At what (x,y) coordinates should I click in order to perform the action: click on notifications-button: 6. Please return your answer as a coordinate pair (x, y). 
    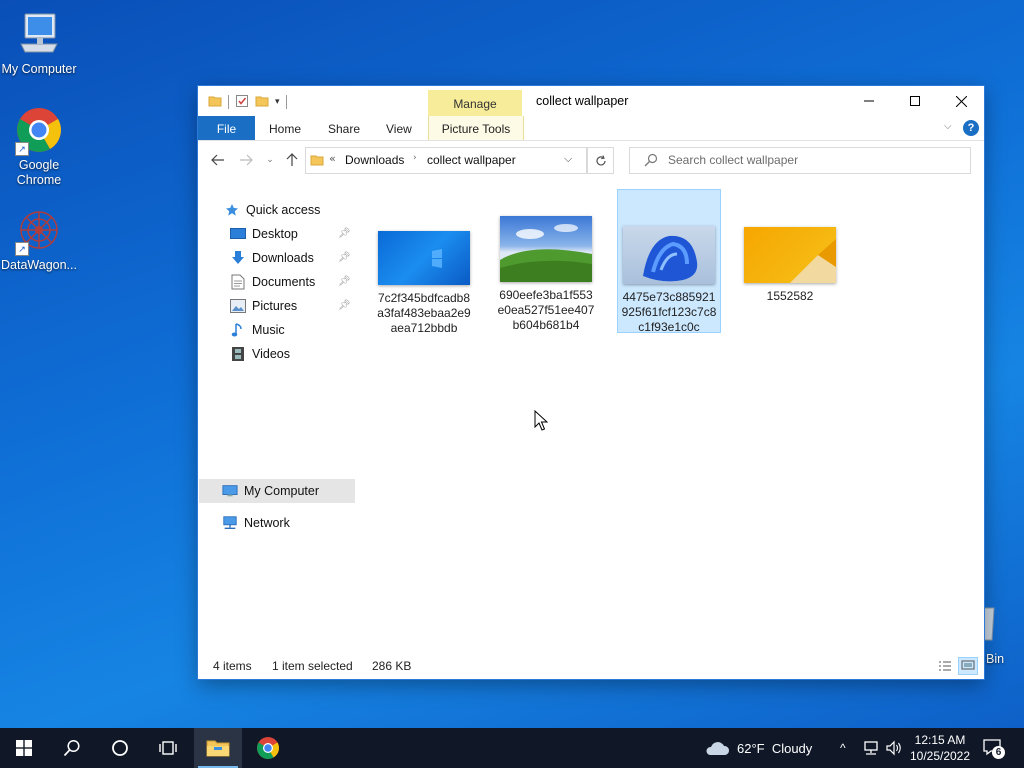
    Looking at the image, I should click on (994, 749).